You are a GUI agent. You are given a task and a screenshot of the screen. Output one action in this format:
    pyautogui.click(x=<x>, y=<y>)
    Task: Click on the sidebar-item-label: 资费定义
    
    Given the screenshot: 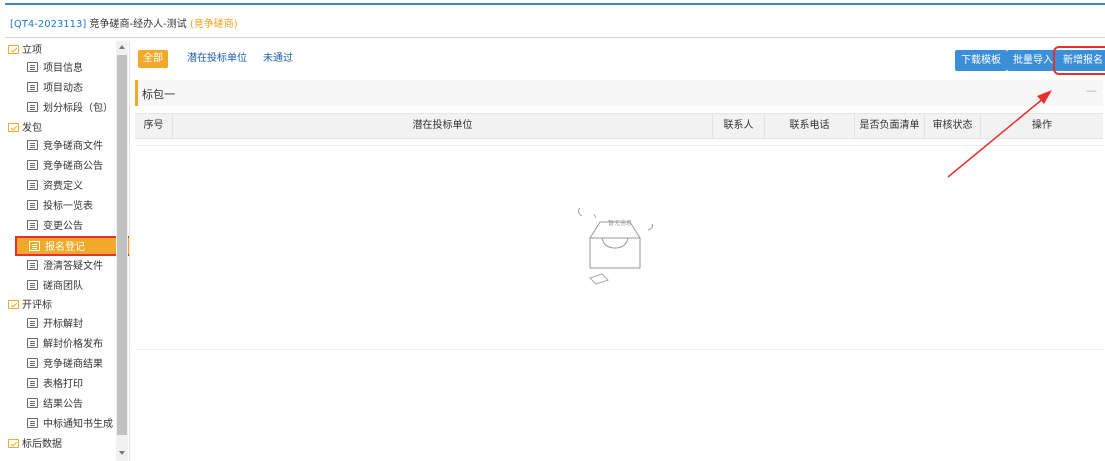 What is the action you would take?
    pyautogui.click(x=63, y=186)
    